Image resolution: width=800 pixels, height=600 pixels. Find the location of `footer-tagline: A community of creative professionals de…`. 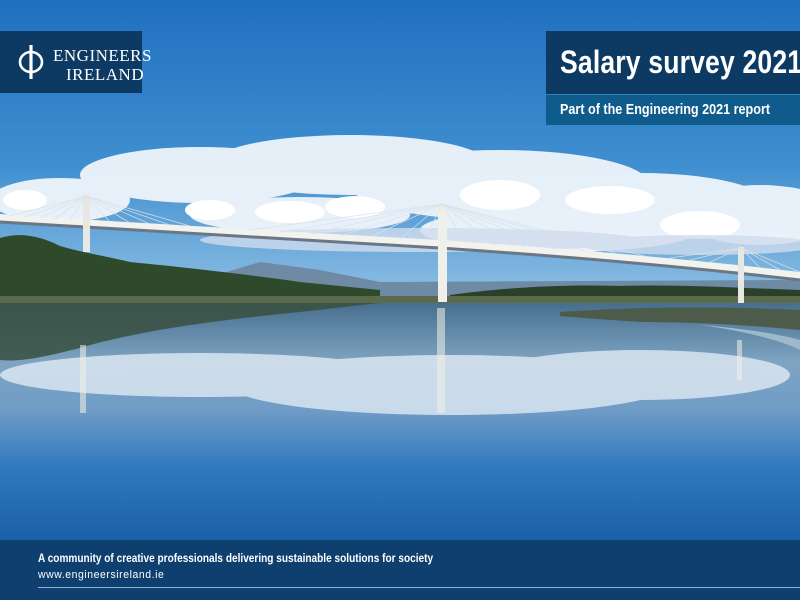

footer-tagline: A community of creative professionals de… is located at coordinates (236, 558).